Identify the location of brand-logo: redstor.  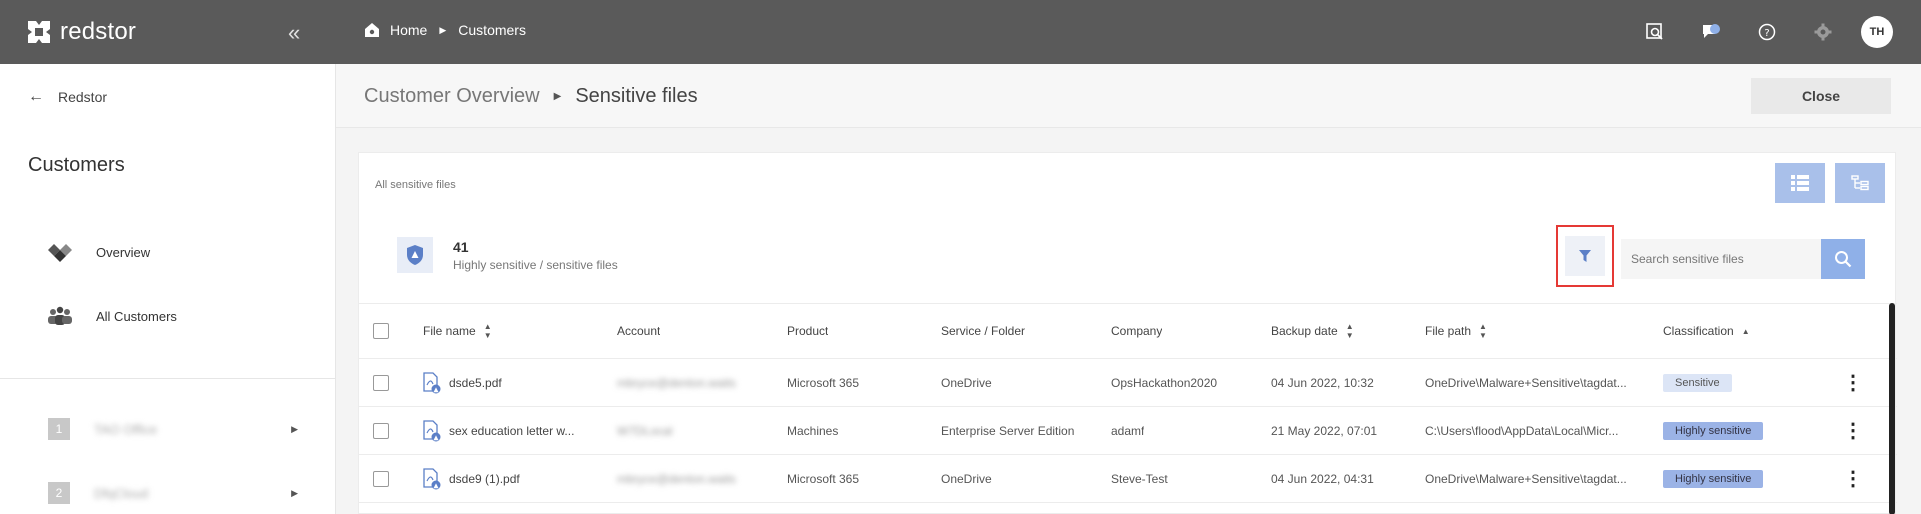
(81, 32).